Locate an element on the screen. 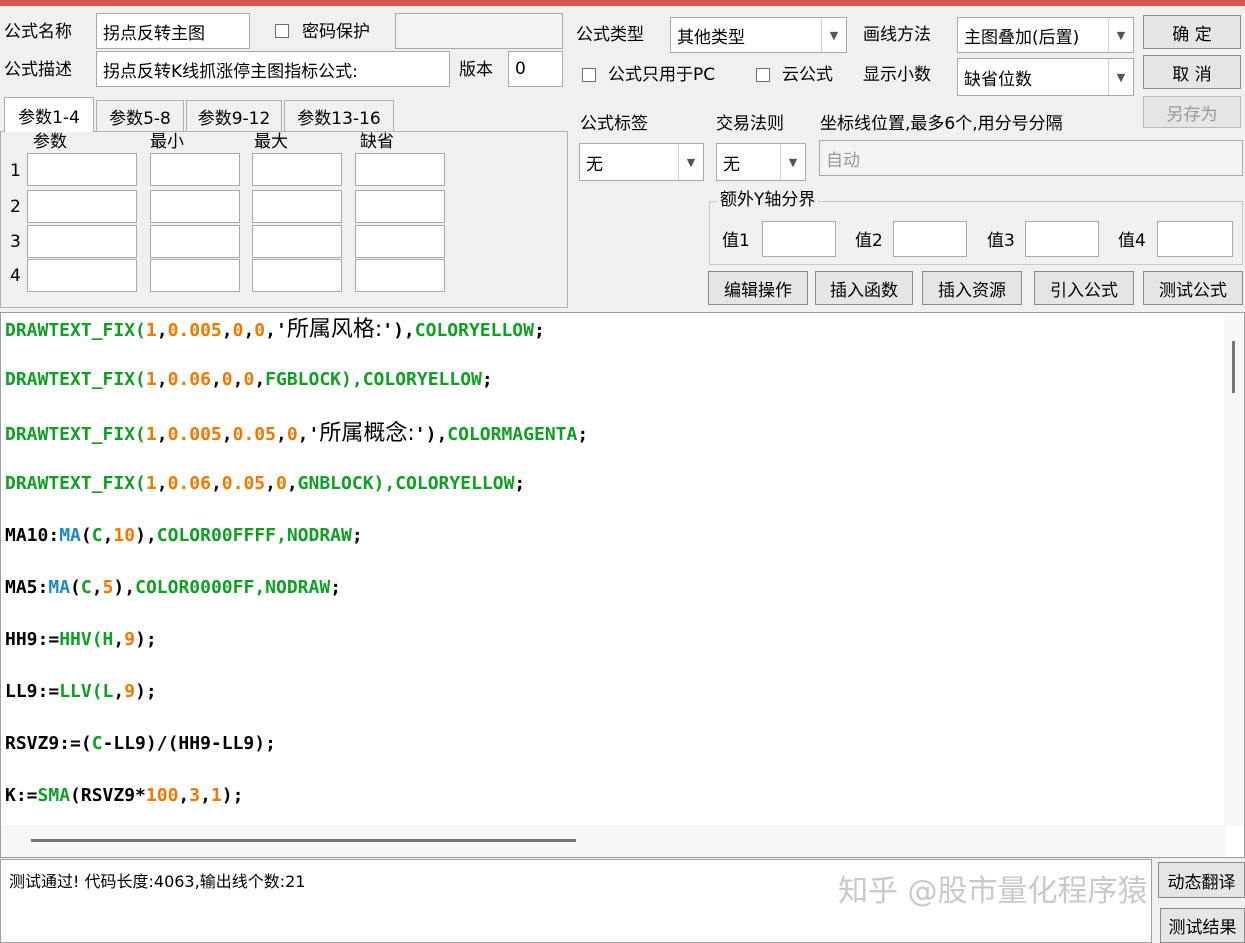 This screenshot has height=943, width=1245. code-token: ), is located at coordinates (146, 535).